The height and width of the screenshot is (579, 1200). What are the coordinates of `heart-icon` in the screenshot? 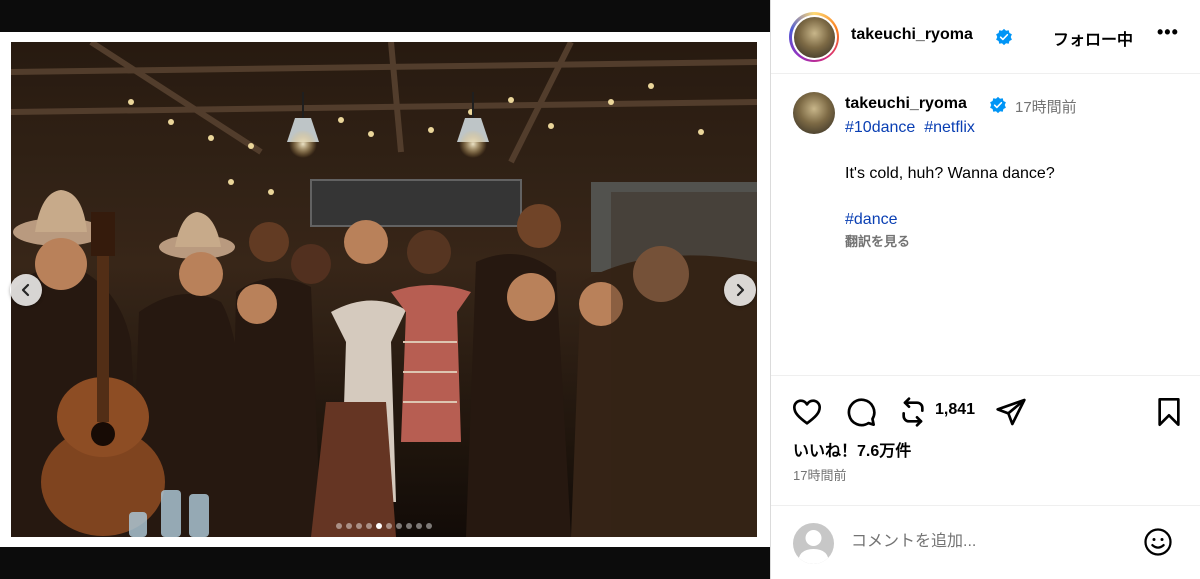 It's located at (807, 412).